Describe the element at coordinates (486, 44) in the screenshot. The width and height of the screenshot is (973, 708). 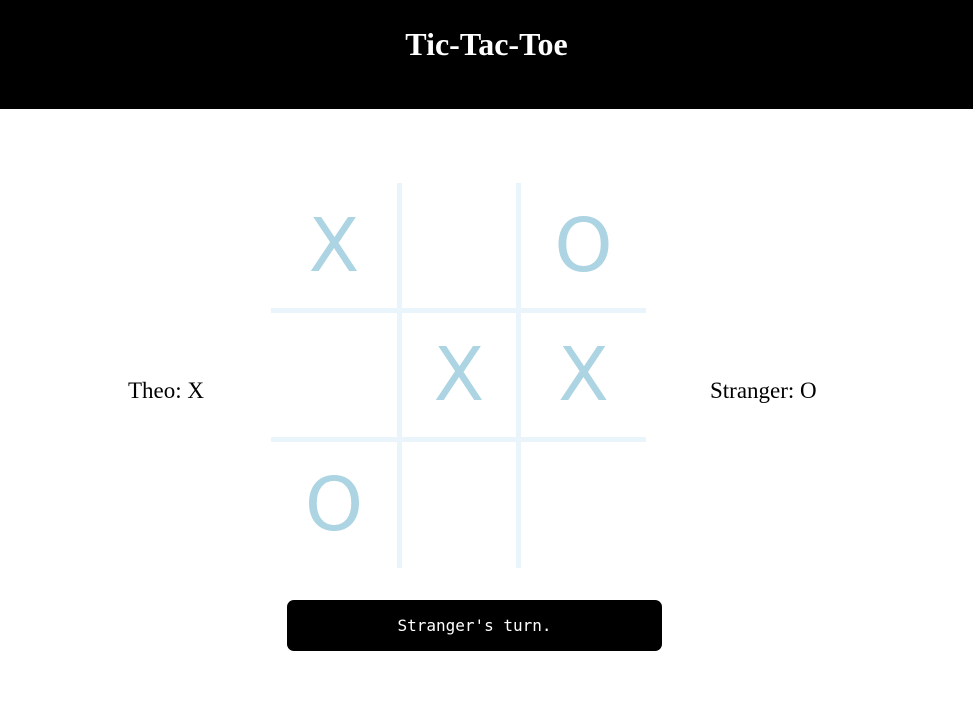
I see `page-title: Tic-Tac-Toe` at that location.